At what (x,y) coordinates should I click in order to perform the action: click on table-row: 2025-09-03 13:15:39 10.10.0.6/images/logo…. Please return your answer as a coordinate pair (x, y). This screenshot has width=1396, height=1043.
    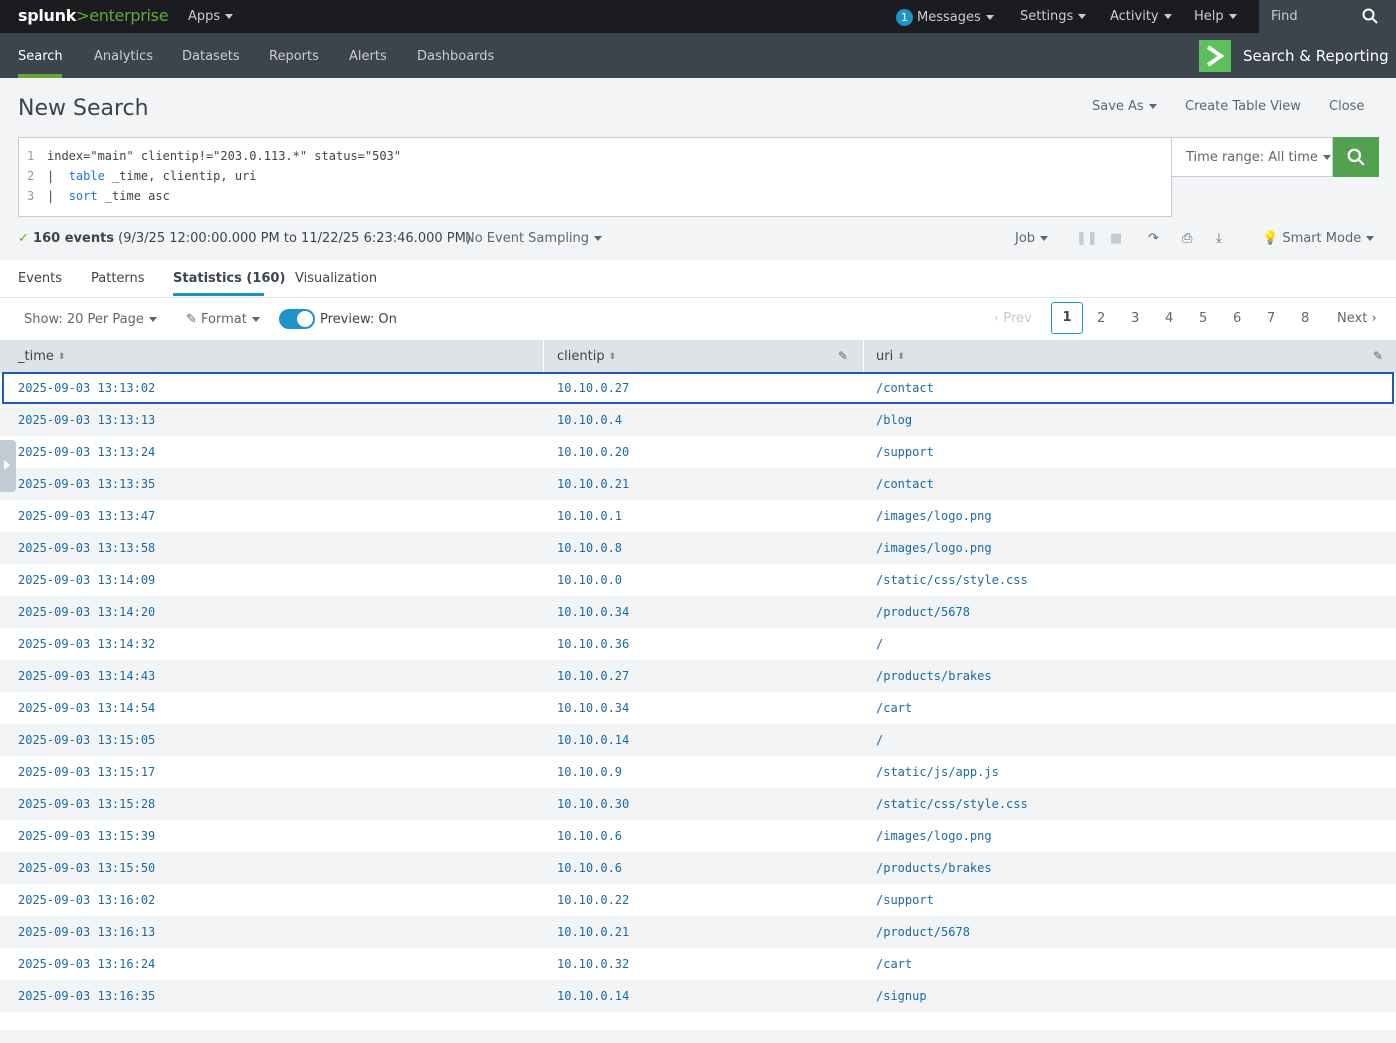
    Looking at the image, I should click on (698, 836).